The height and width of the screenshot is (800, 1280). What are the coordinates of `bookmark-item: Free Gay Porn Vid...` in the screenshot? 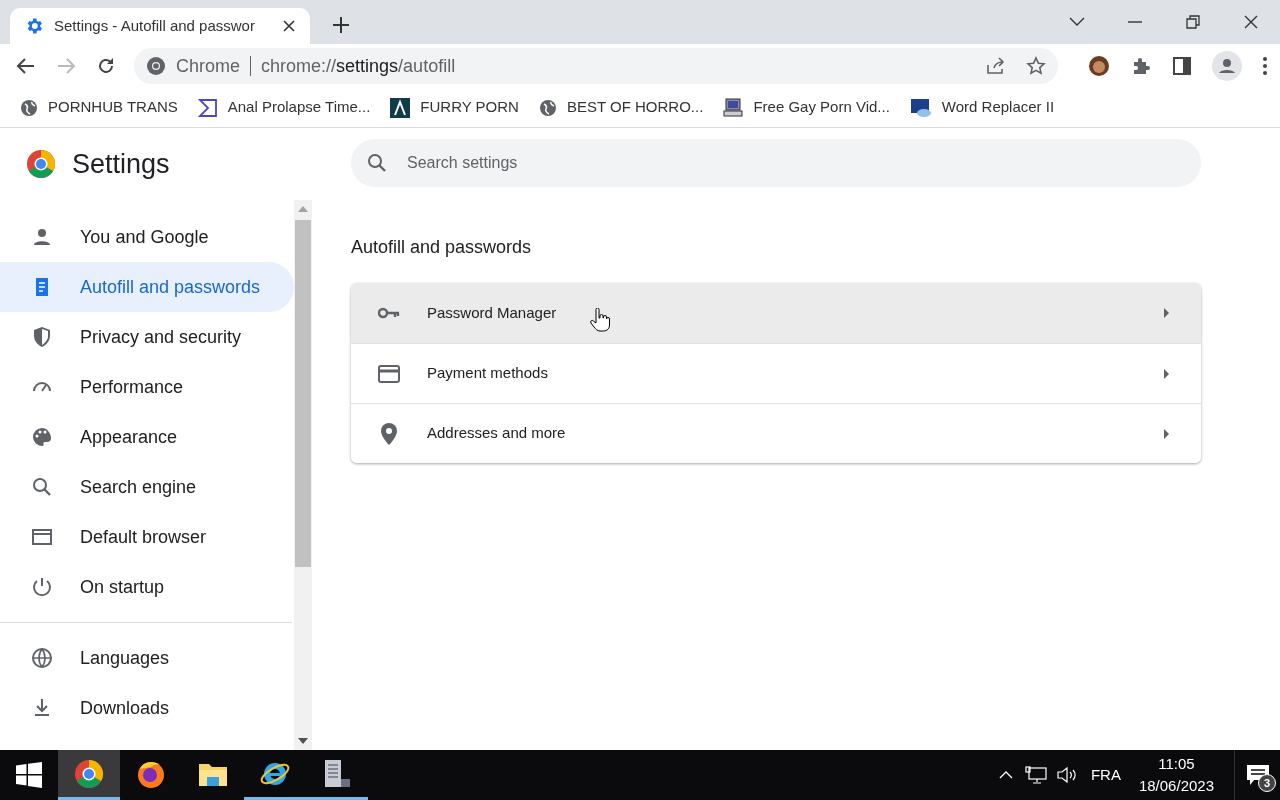 It's located at (806, 107).